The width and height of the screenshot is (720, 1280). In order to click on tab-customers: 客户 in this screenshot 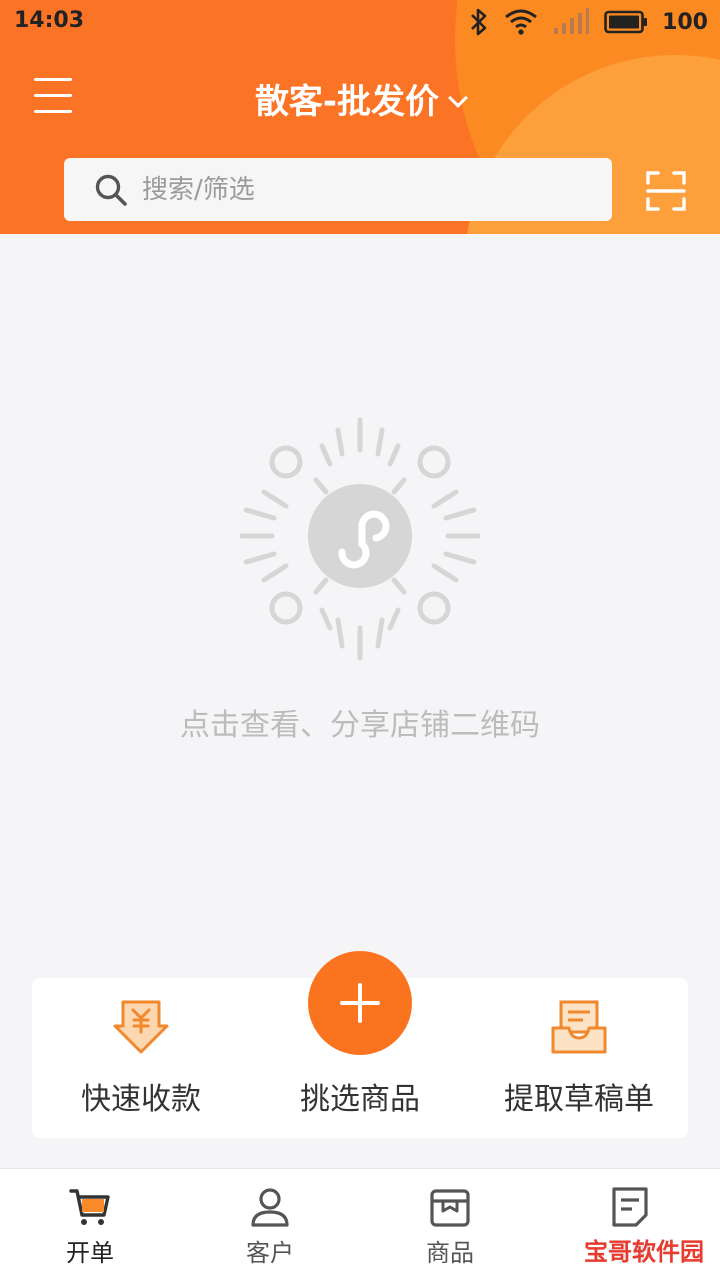, I will do `click(270, 1224)`.